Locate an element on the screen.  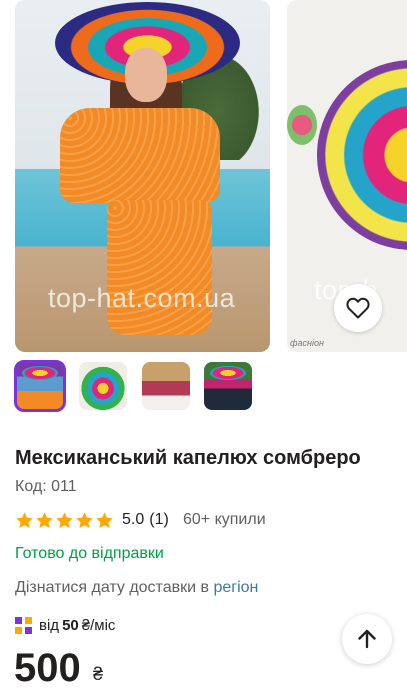
thumbnail-strip is located at coordinates (204, 387).